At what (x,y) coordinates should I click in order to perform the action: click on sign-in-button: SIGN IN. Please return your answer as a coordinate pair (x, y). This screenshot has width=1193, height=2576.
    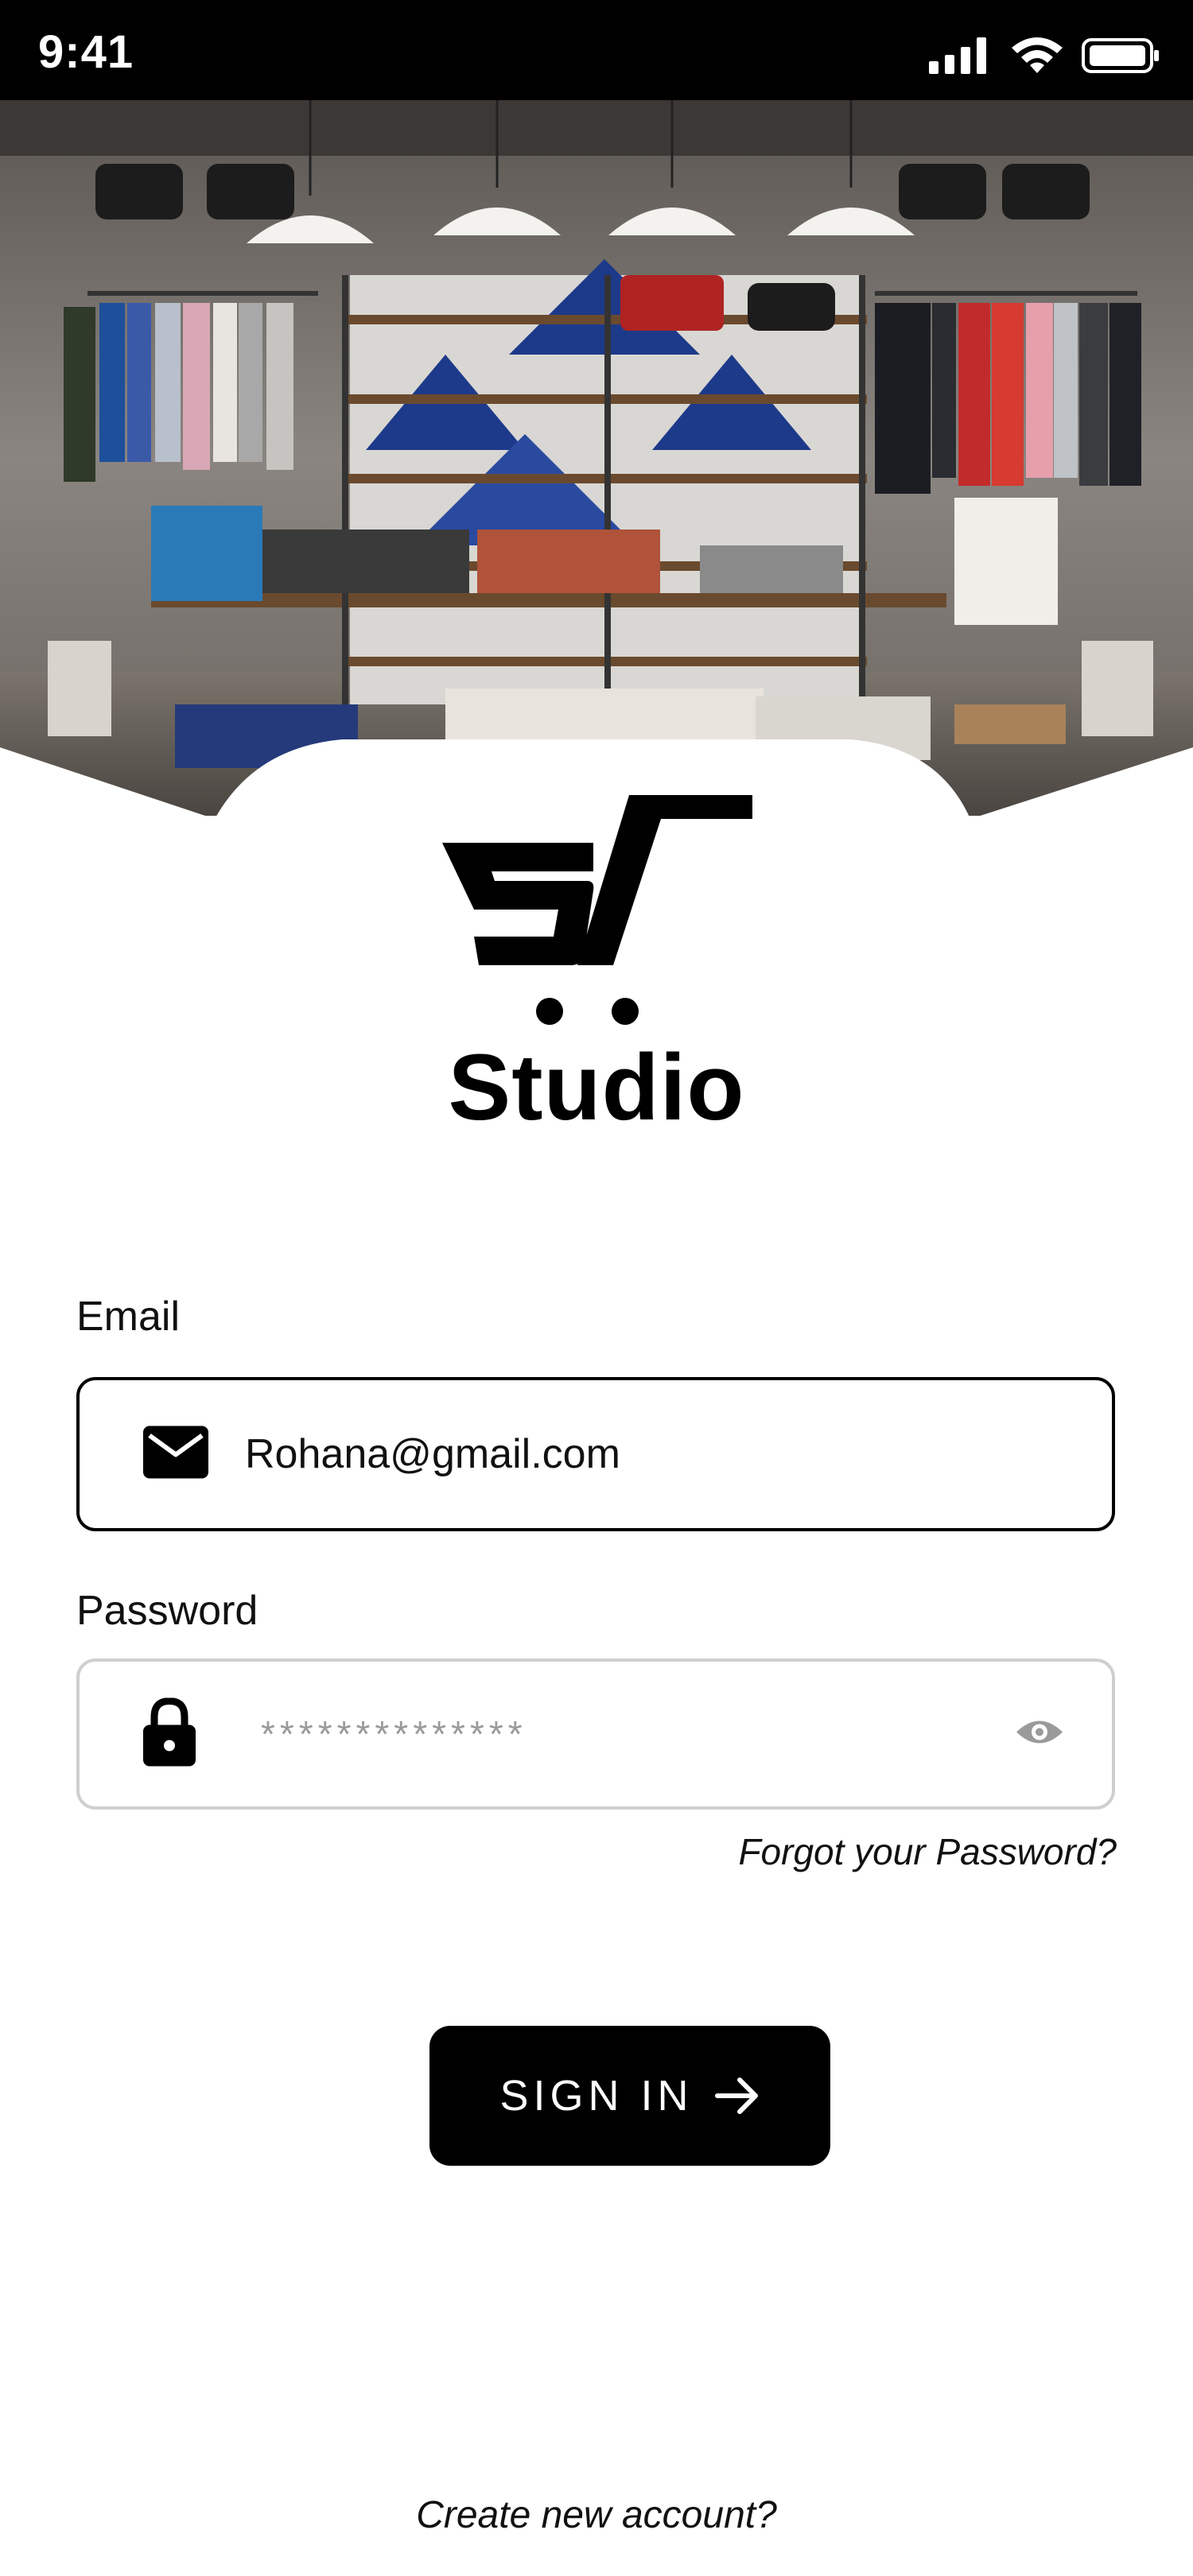
    Looking at the image, I should click on (629, 2096).